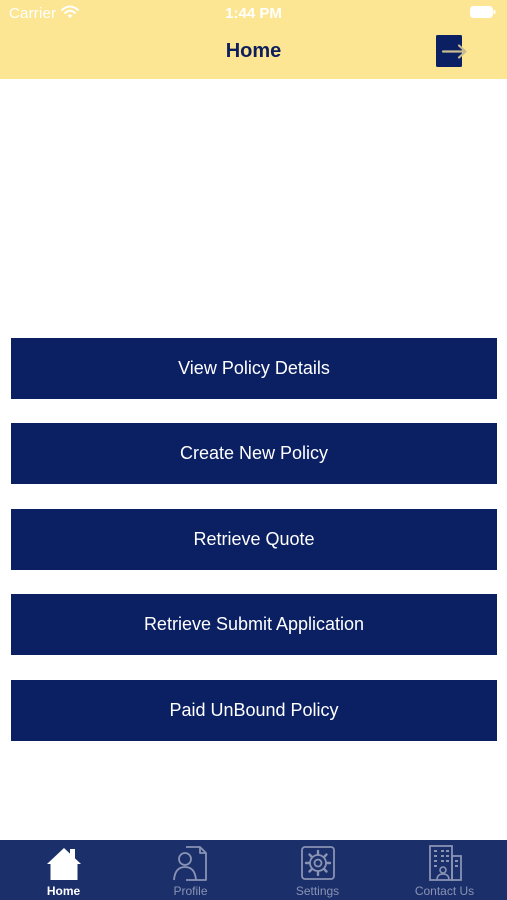 The height and width of the screenshot is (900, 507). I want to click on retrieve-submit-application-button: Retrieve Submit Application, so click(254, 624).